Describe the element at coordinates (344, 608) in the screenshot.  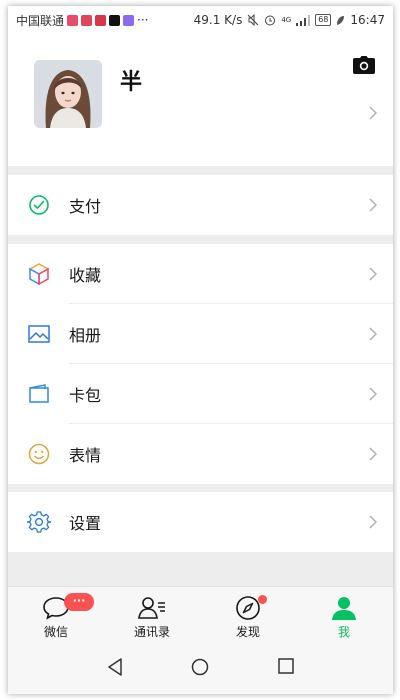
I see `person-icon` at that location.